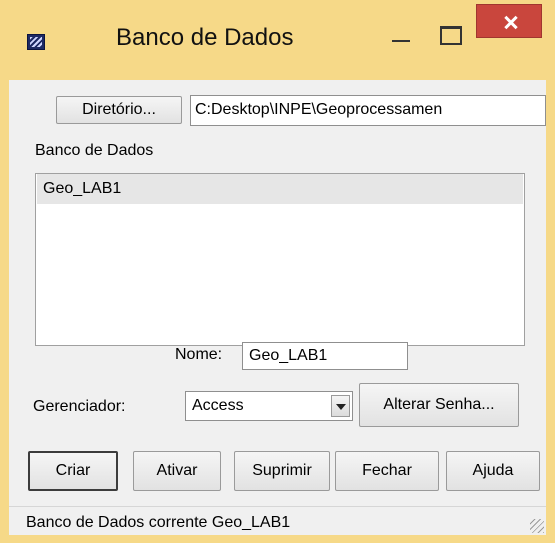  I want to click on activate-button: Ativar, so click(177, 471).